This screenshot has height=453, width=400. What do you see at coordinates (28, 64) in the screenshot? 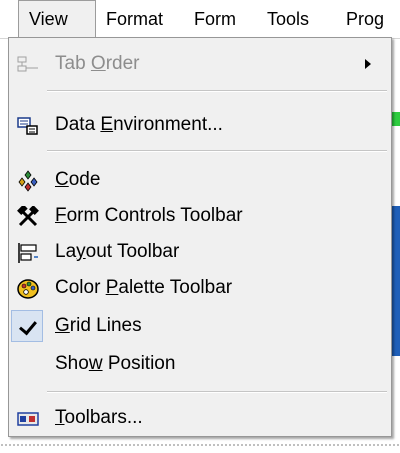
I see `tab-order-icon` at bounding box center [28, 64].